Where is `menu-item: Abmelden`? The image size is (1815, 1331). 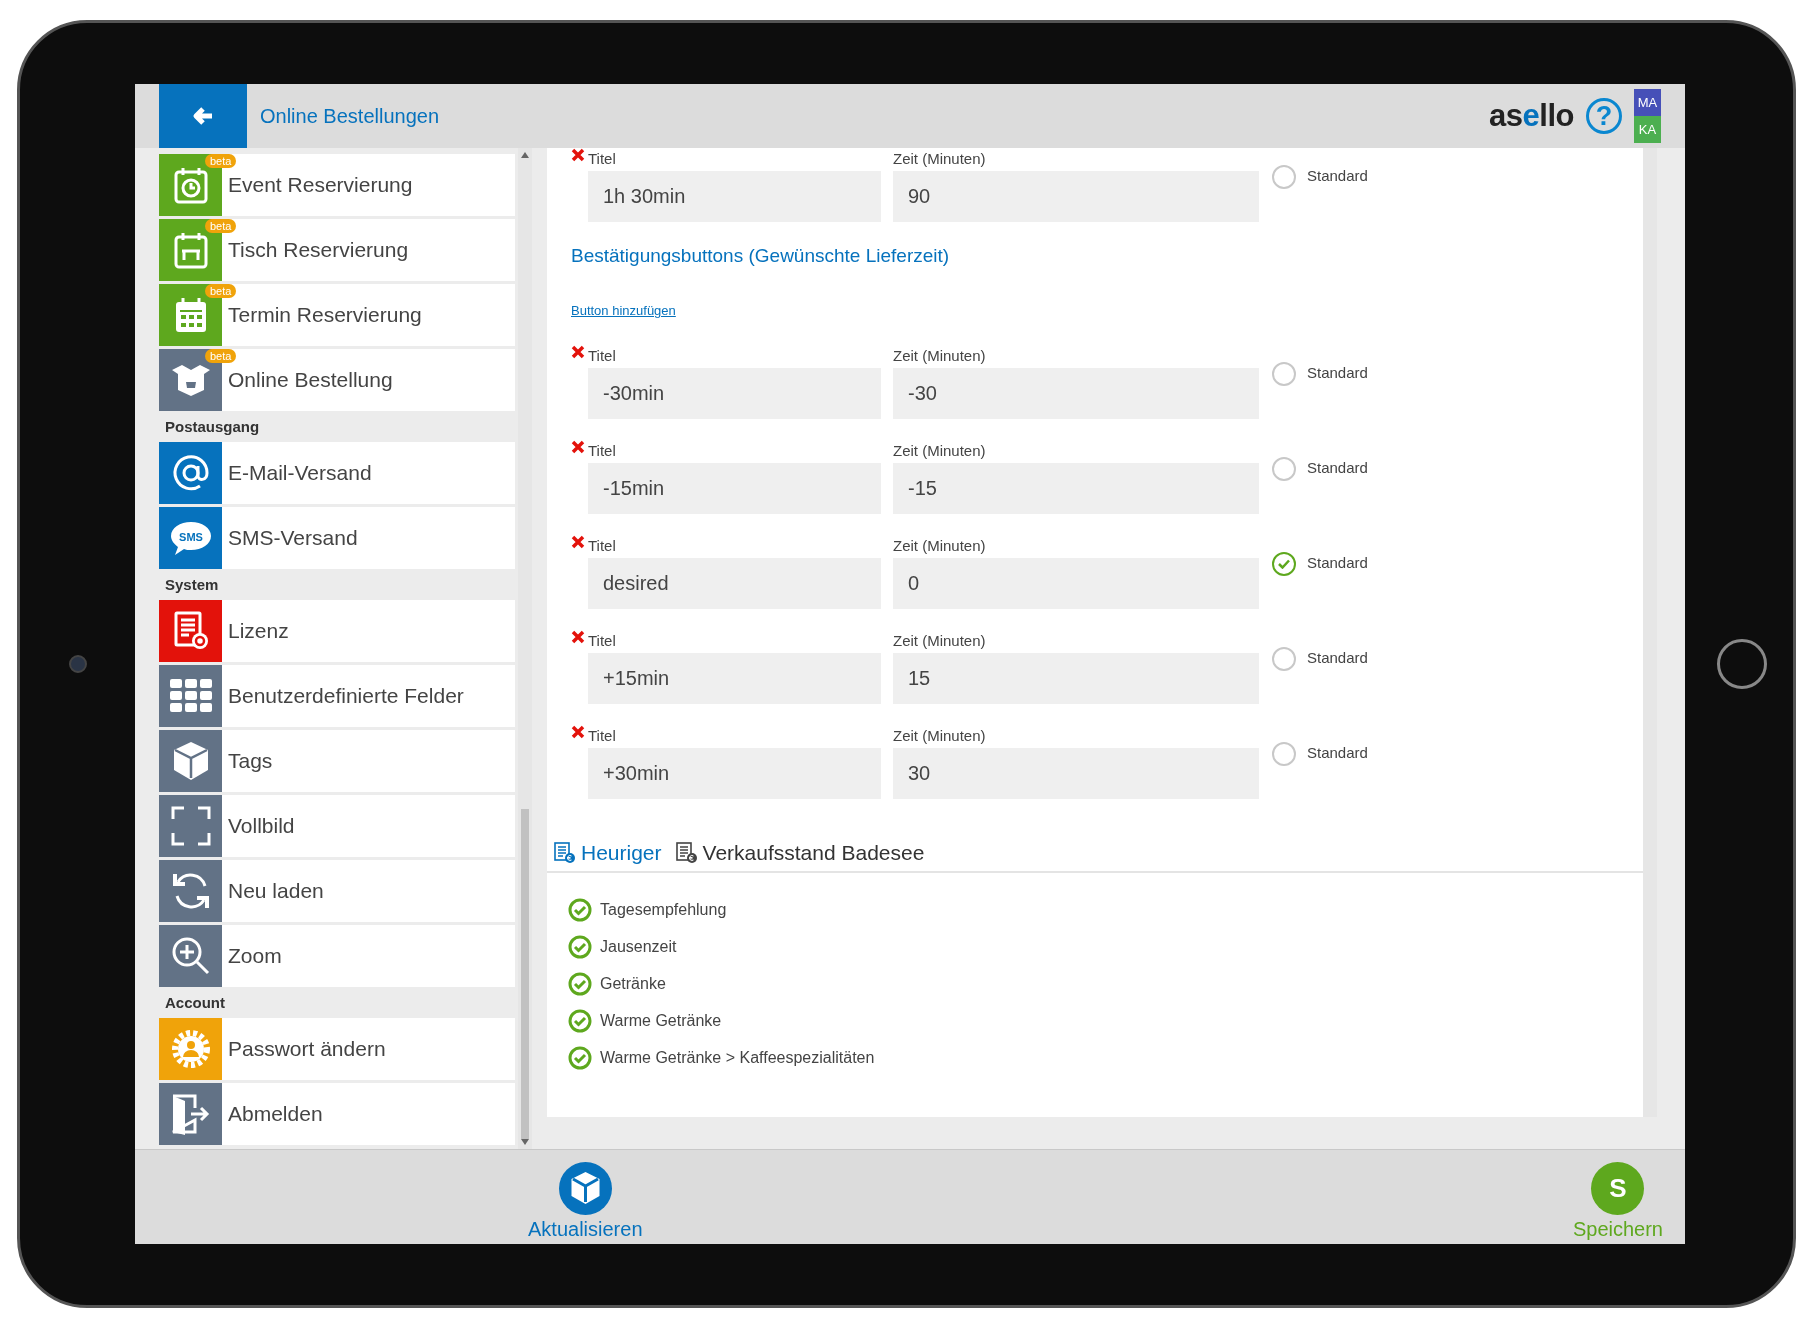
menu-item: Abmelden is located at coordinates (337, 1114).